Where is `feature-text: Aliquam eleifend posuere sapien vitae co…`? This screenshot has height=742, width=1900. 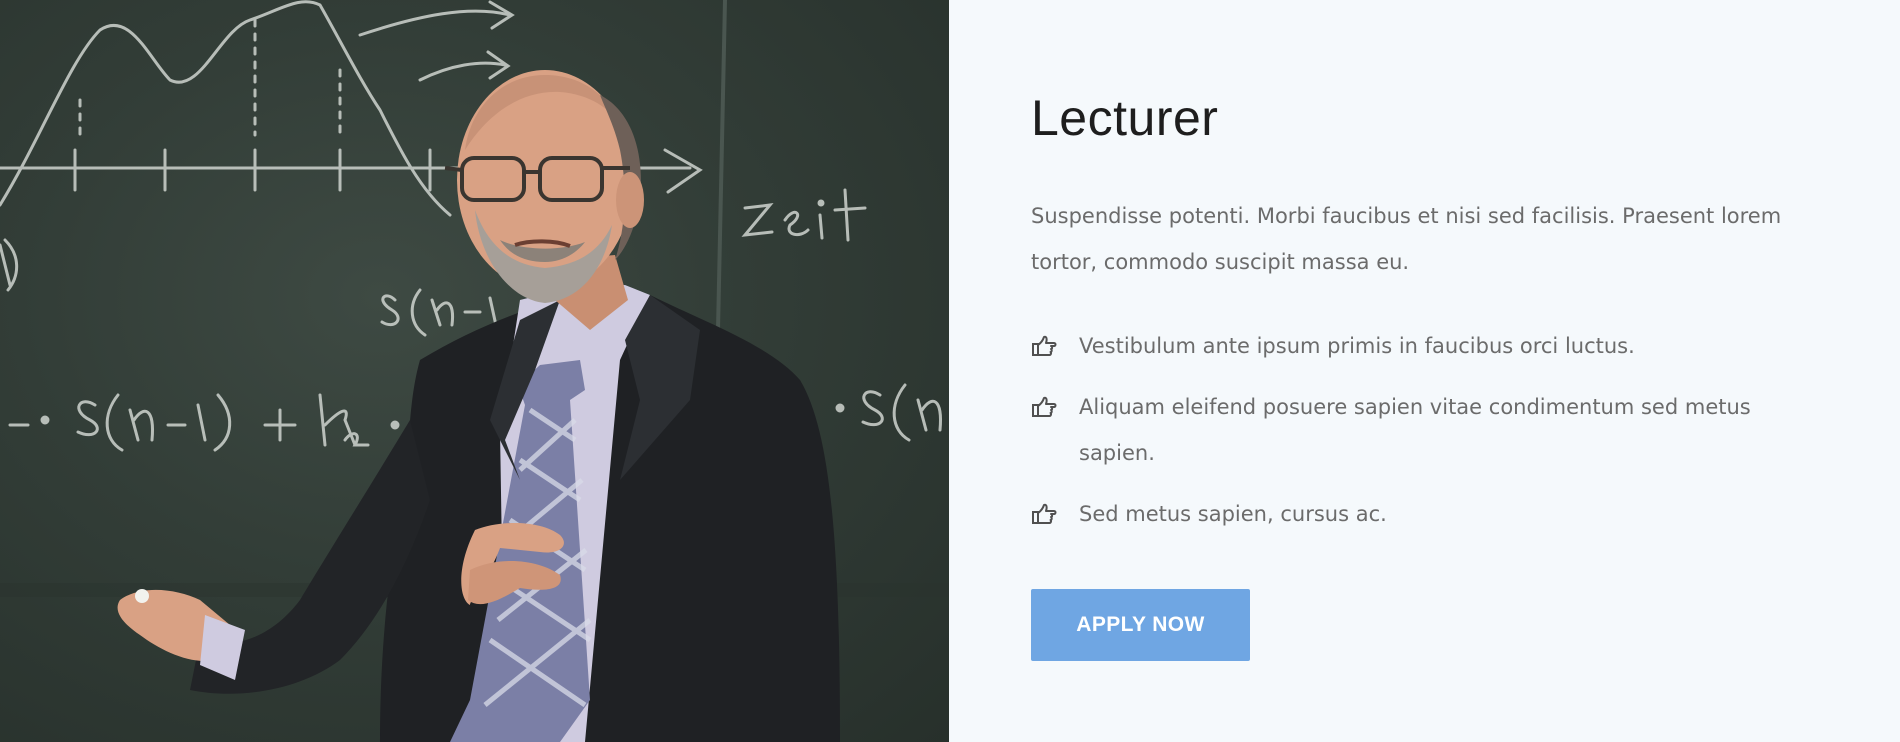 feature-text: Aliquam eleifend posuere sapien vitae co… is located at coordinates (1415, 430).